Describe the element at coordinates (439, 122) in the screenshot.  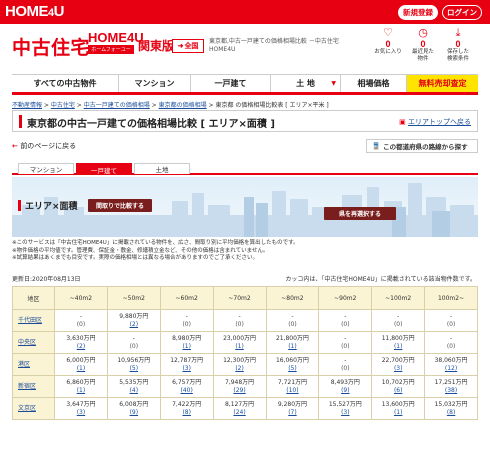
I see `area-top-link-text: エリアトップへ戻る` at that location.